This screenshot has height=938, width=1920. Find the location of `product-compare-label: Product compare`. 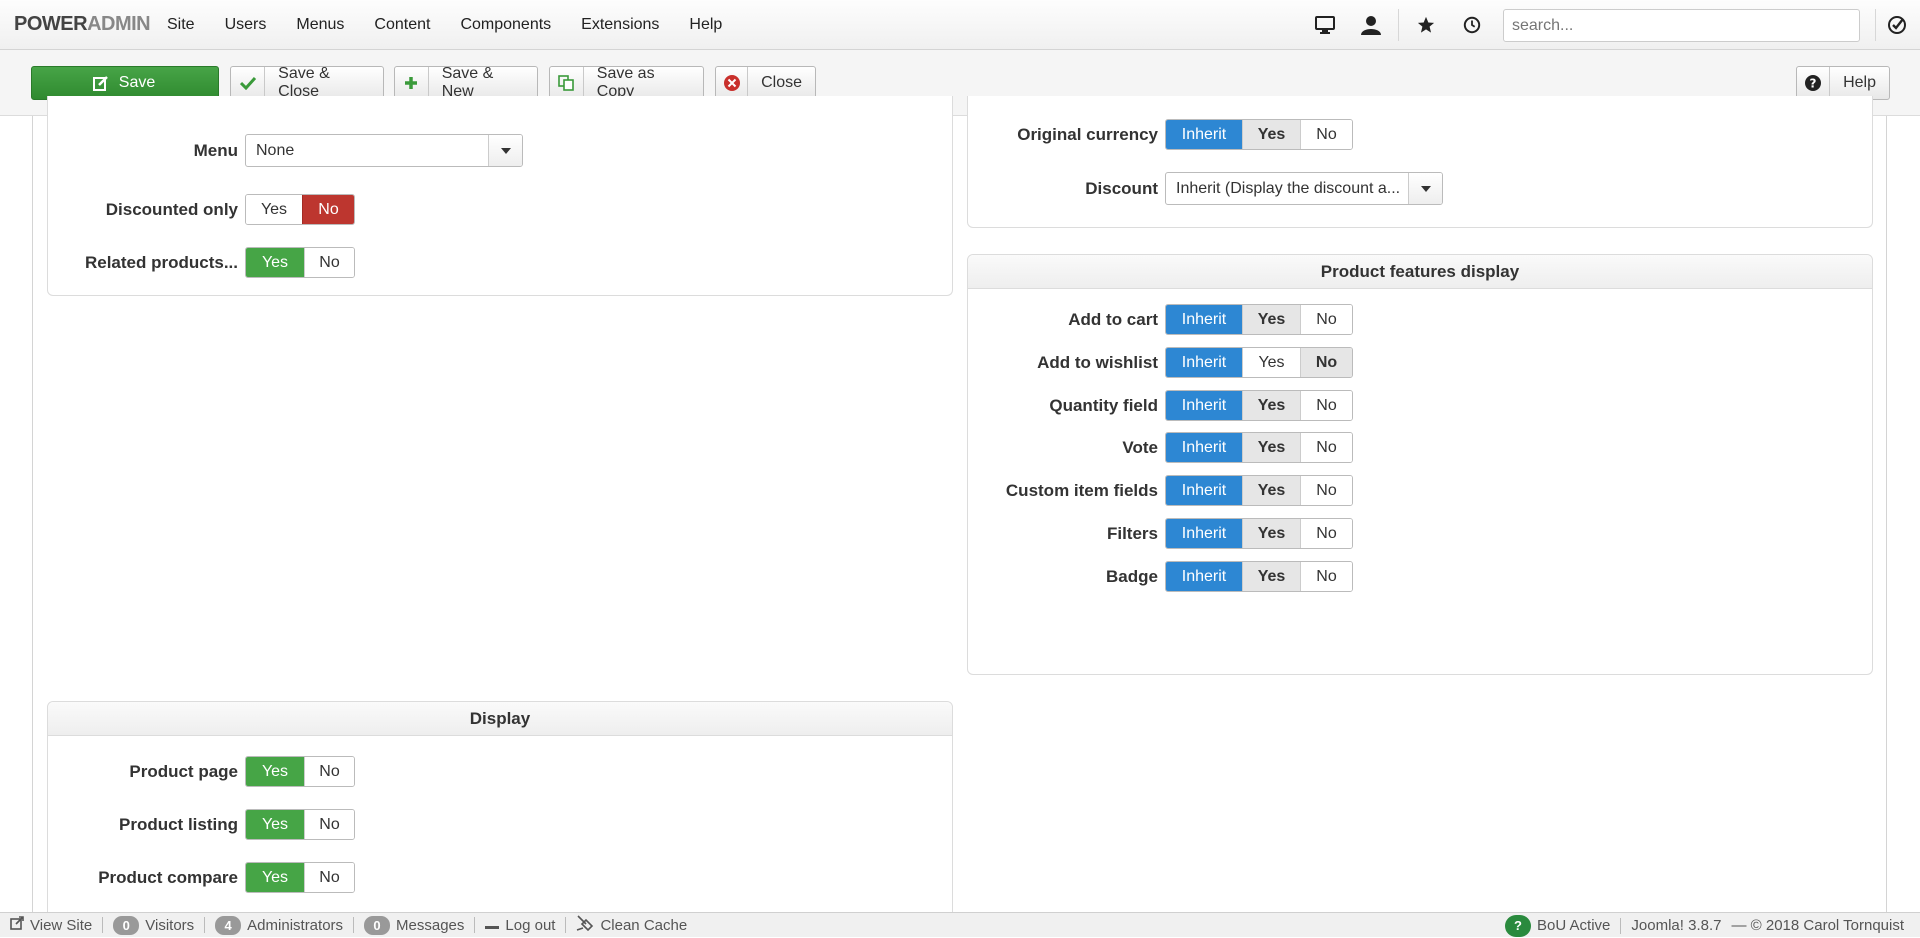

product-compare-label: Product compare is located at coordinates (168, 877).